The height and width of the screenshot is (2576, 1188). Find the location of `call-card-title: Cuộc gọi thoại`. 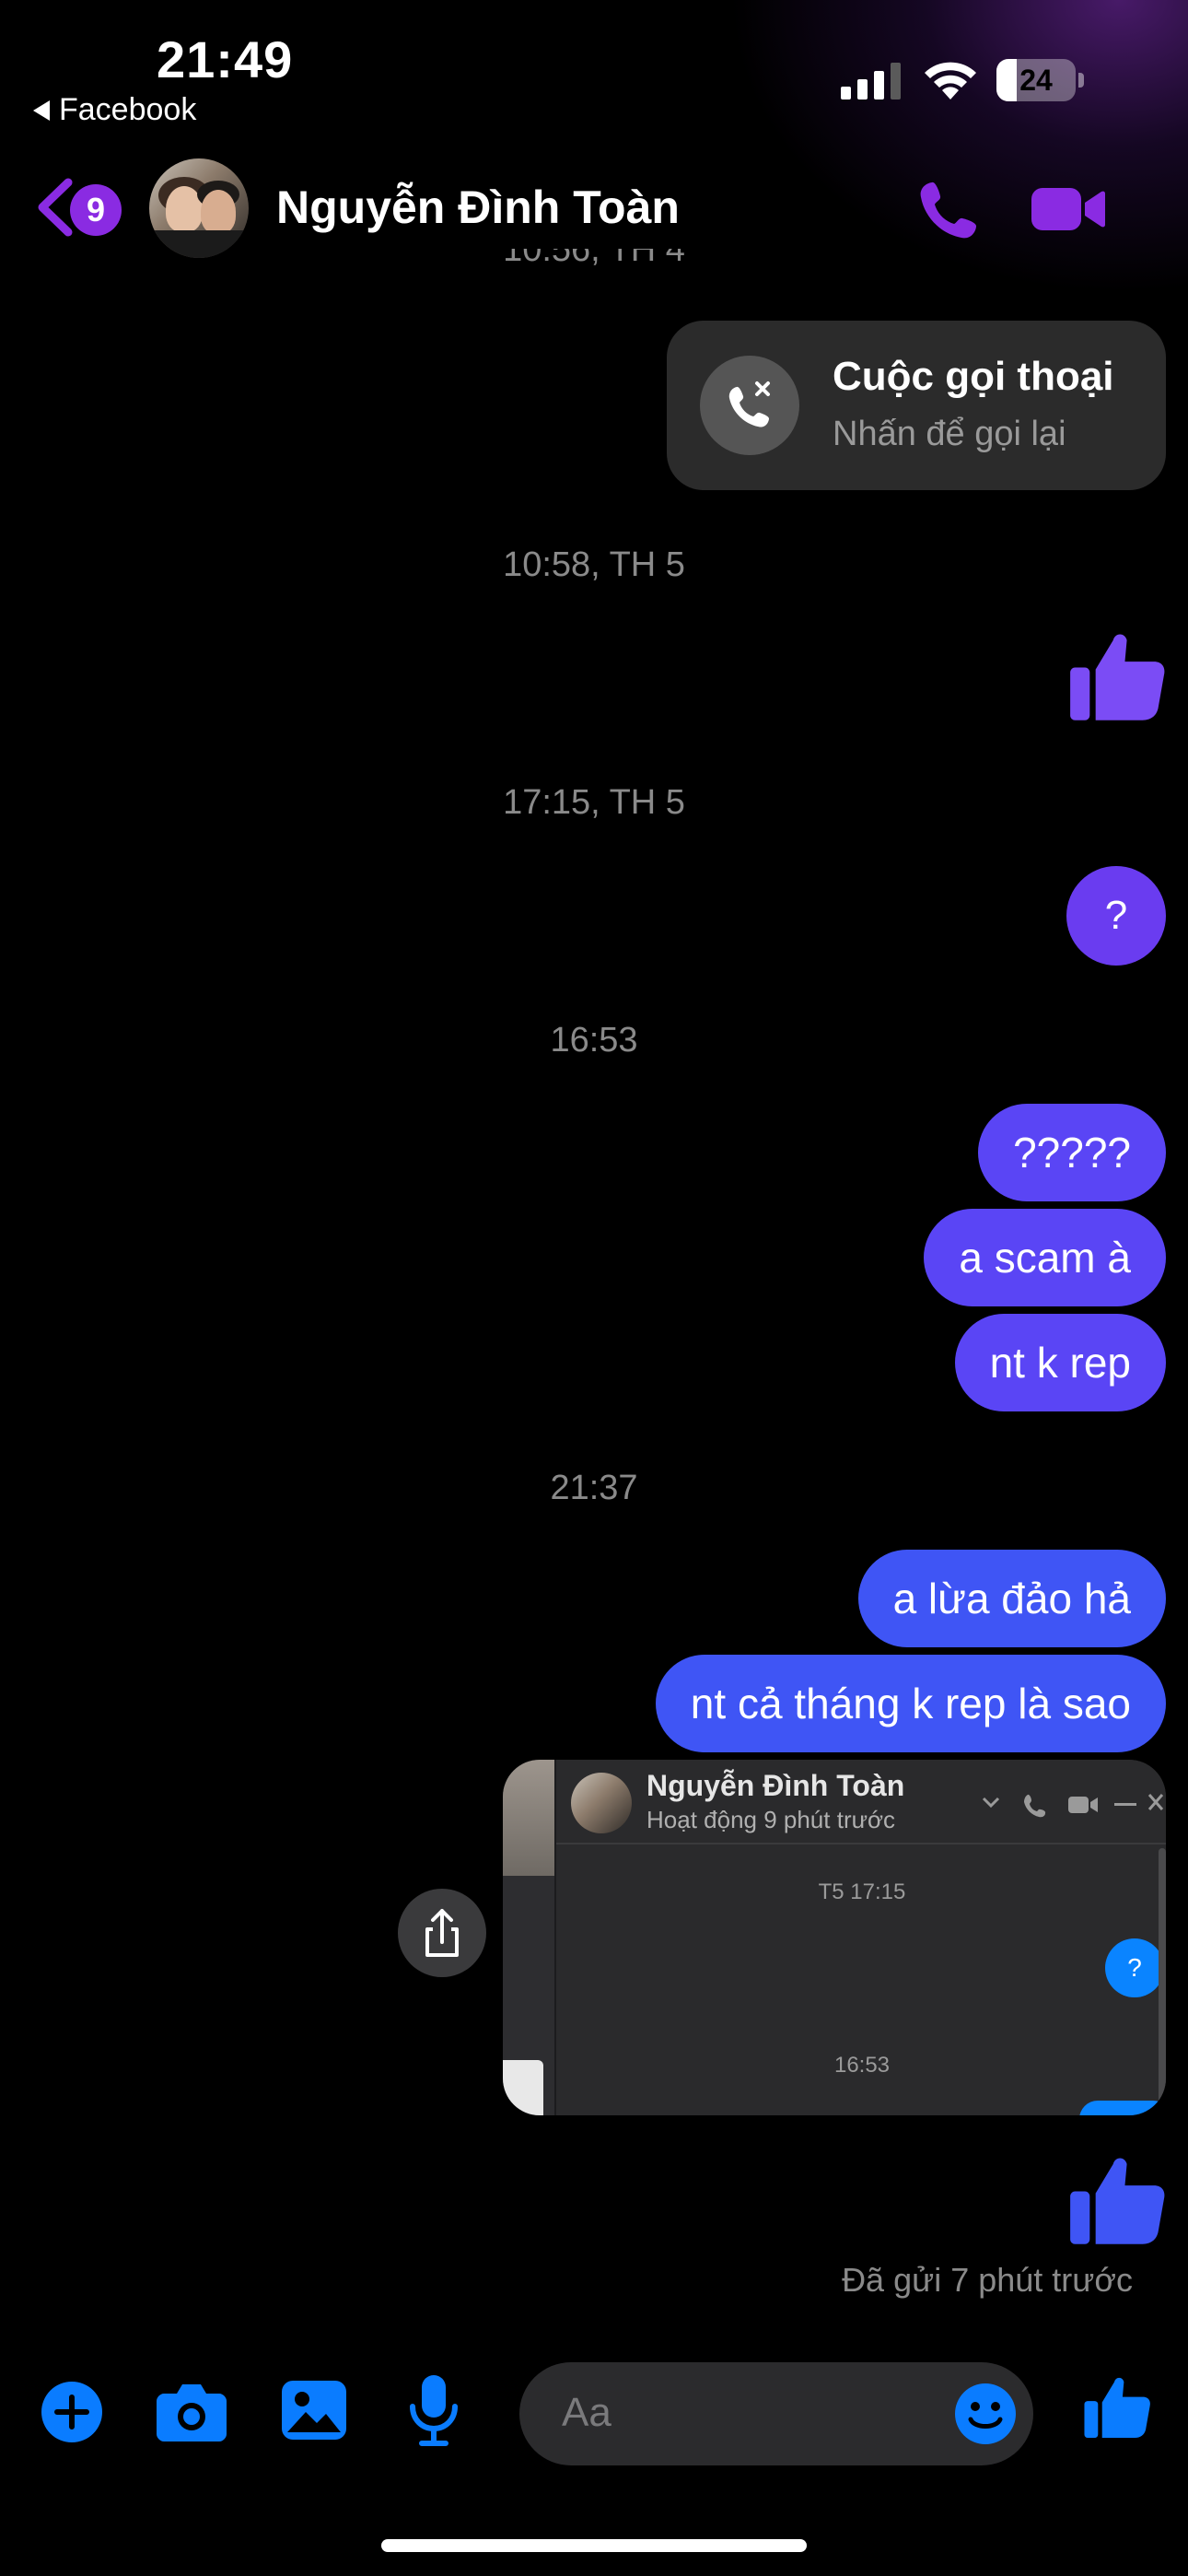

call-card-title: Cuộc gọi thoại is located at coordinates (973, 376).